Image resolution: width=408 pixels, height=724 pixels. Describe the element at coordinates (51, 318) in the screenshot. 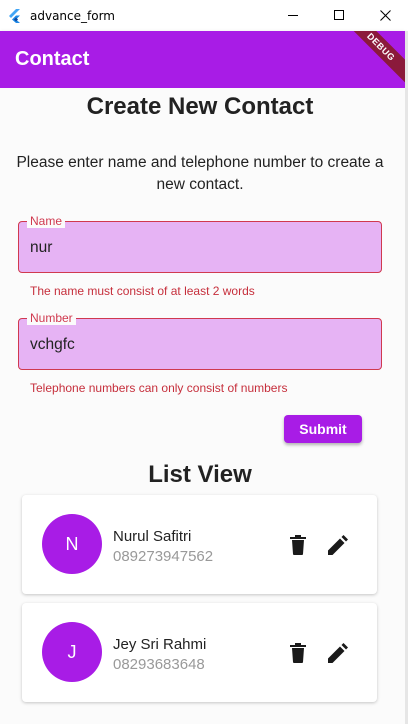

I see `number-field-label: Number` at that location.